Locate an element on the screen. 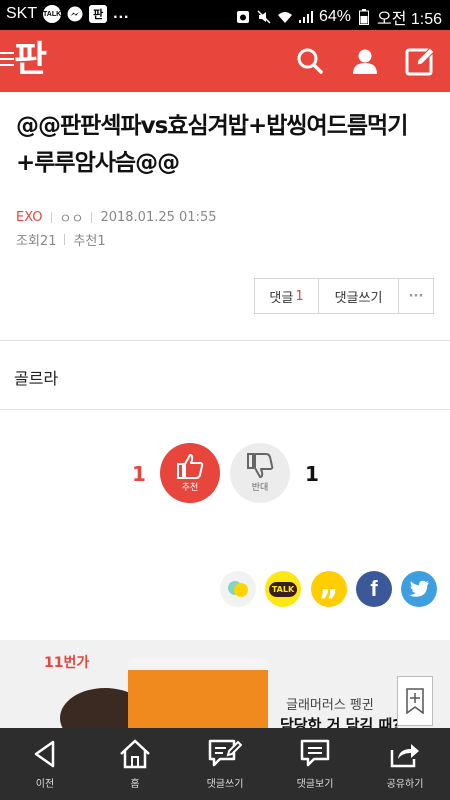  app-header: 판 is located at coordinates (225, 61).